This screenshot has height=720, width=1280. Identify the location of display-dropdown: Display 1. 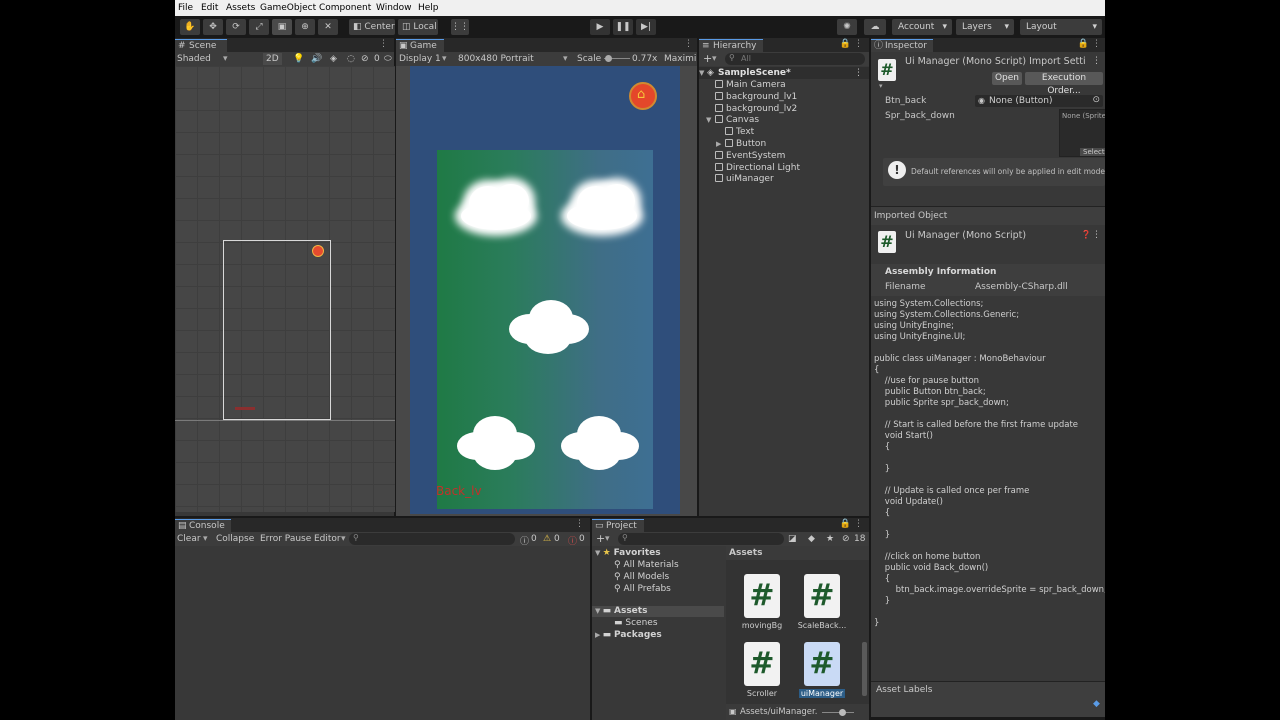
(420, 59).